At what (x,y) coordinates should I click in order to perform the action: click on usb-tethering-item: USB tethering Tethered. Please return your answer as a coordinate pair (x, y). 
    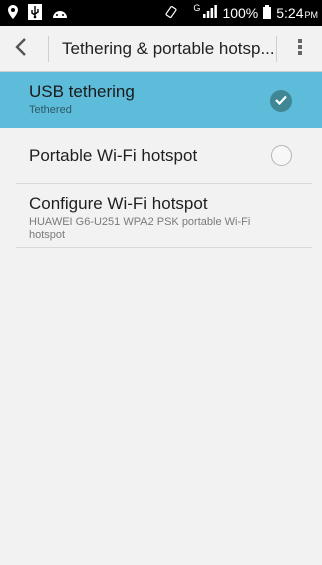
    Looking at the image, I should click on (161, 100).